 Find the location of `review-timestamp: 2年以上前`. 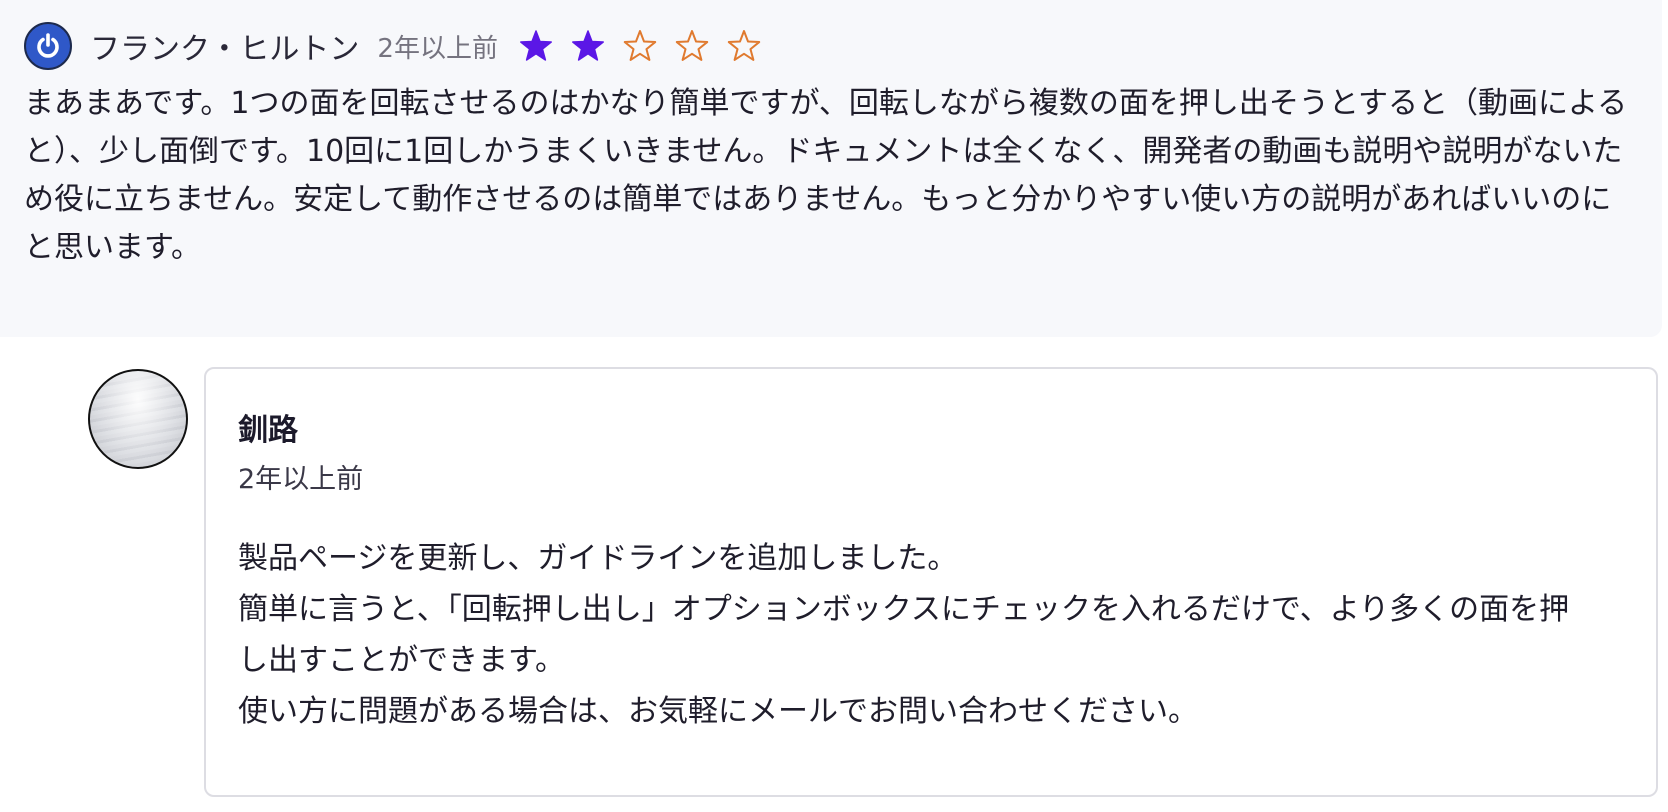

review-timestamp: 2年以上前 is located at coordinates (437, 48).